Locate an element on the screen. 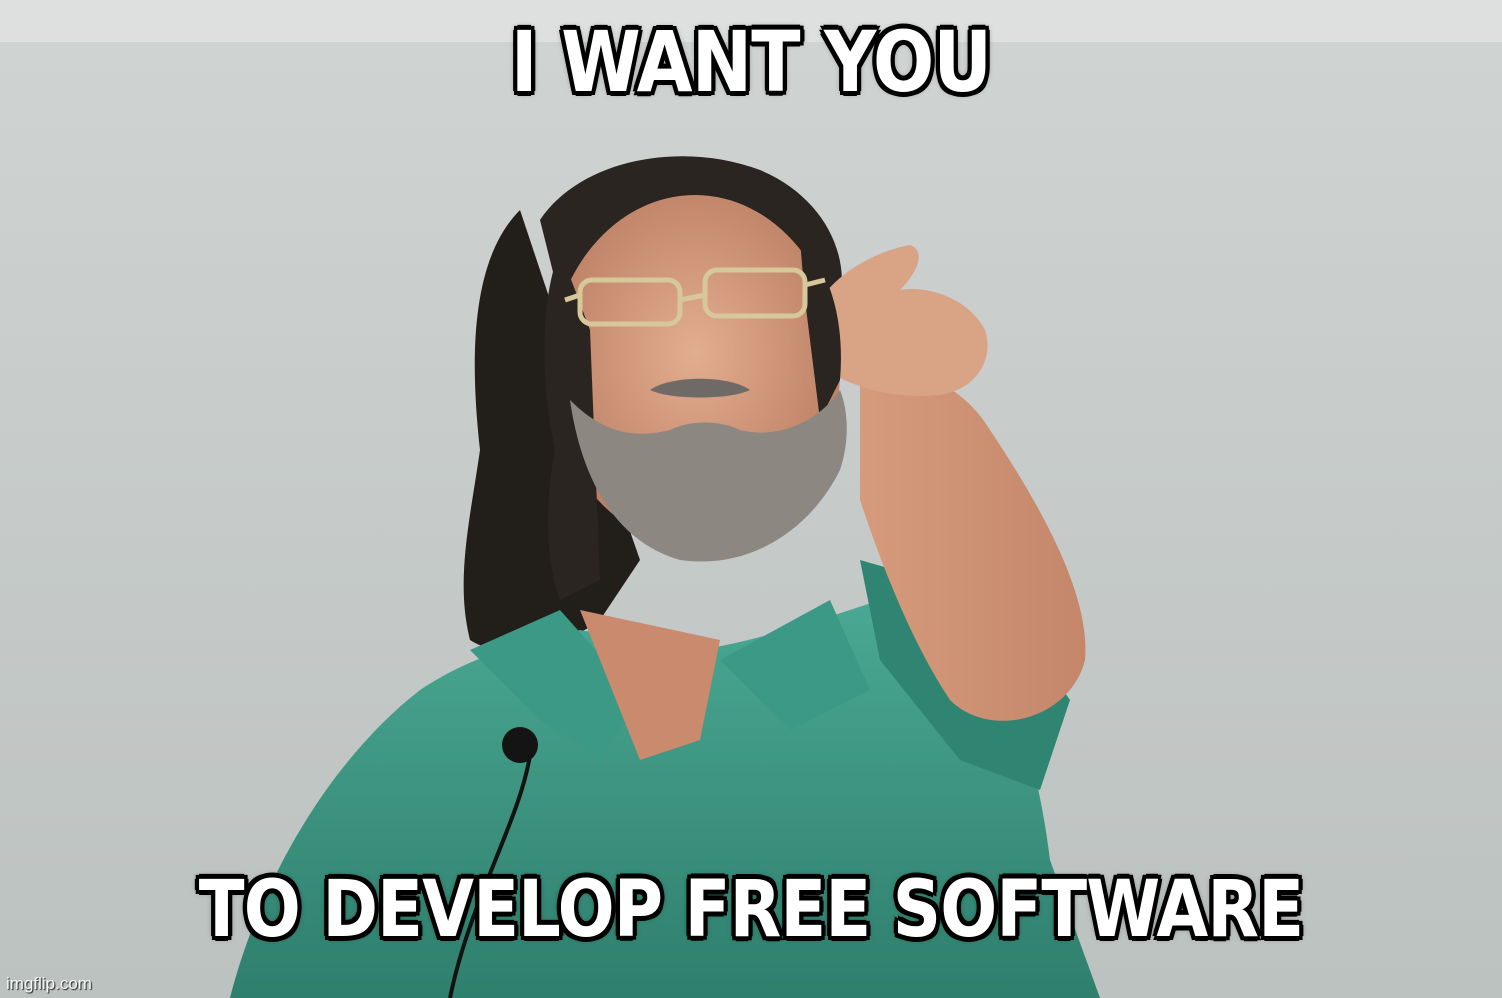 The width and height of the screenshot is (1502, 998). caption-top-text: I WANT YOU is located at coordinates (751, 62).